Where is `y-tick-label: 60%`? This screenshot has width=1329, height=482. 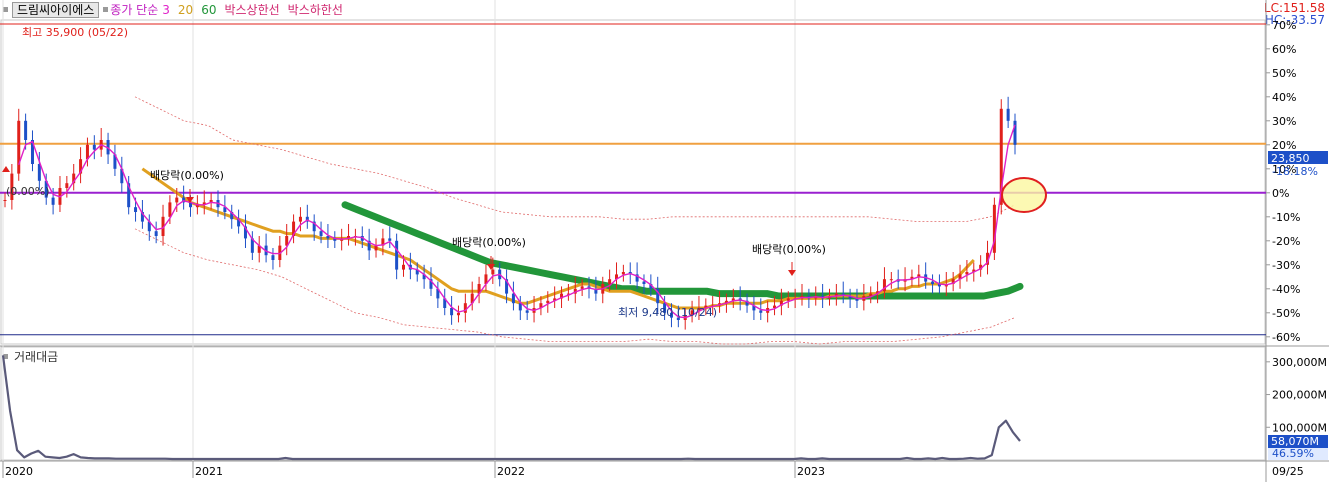 y-tick-label: 60% is located at coordinates (1284, 49).